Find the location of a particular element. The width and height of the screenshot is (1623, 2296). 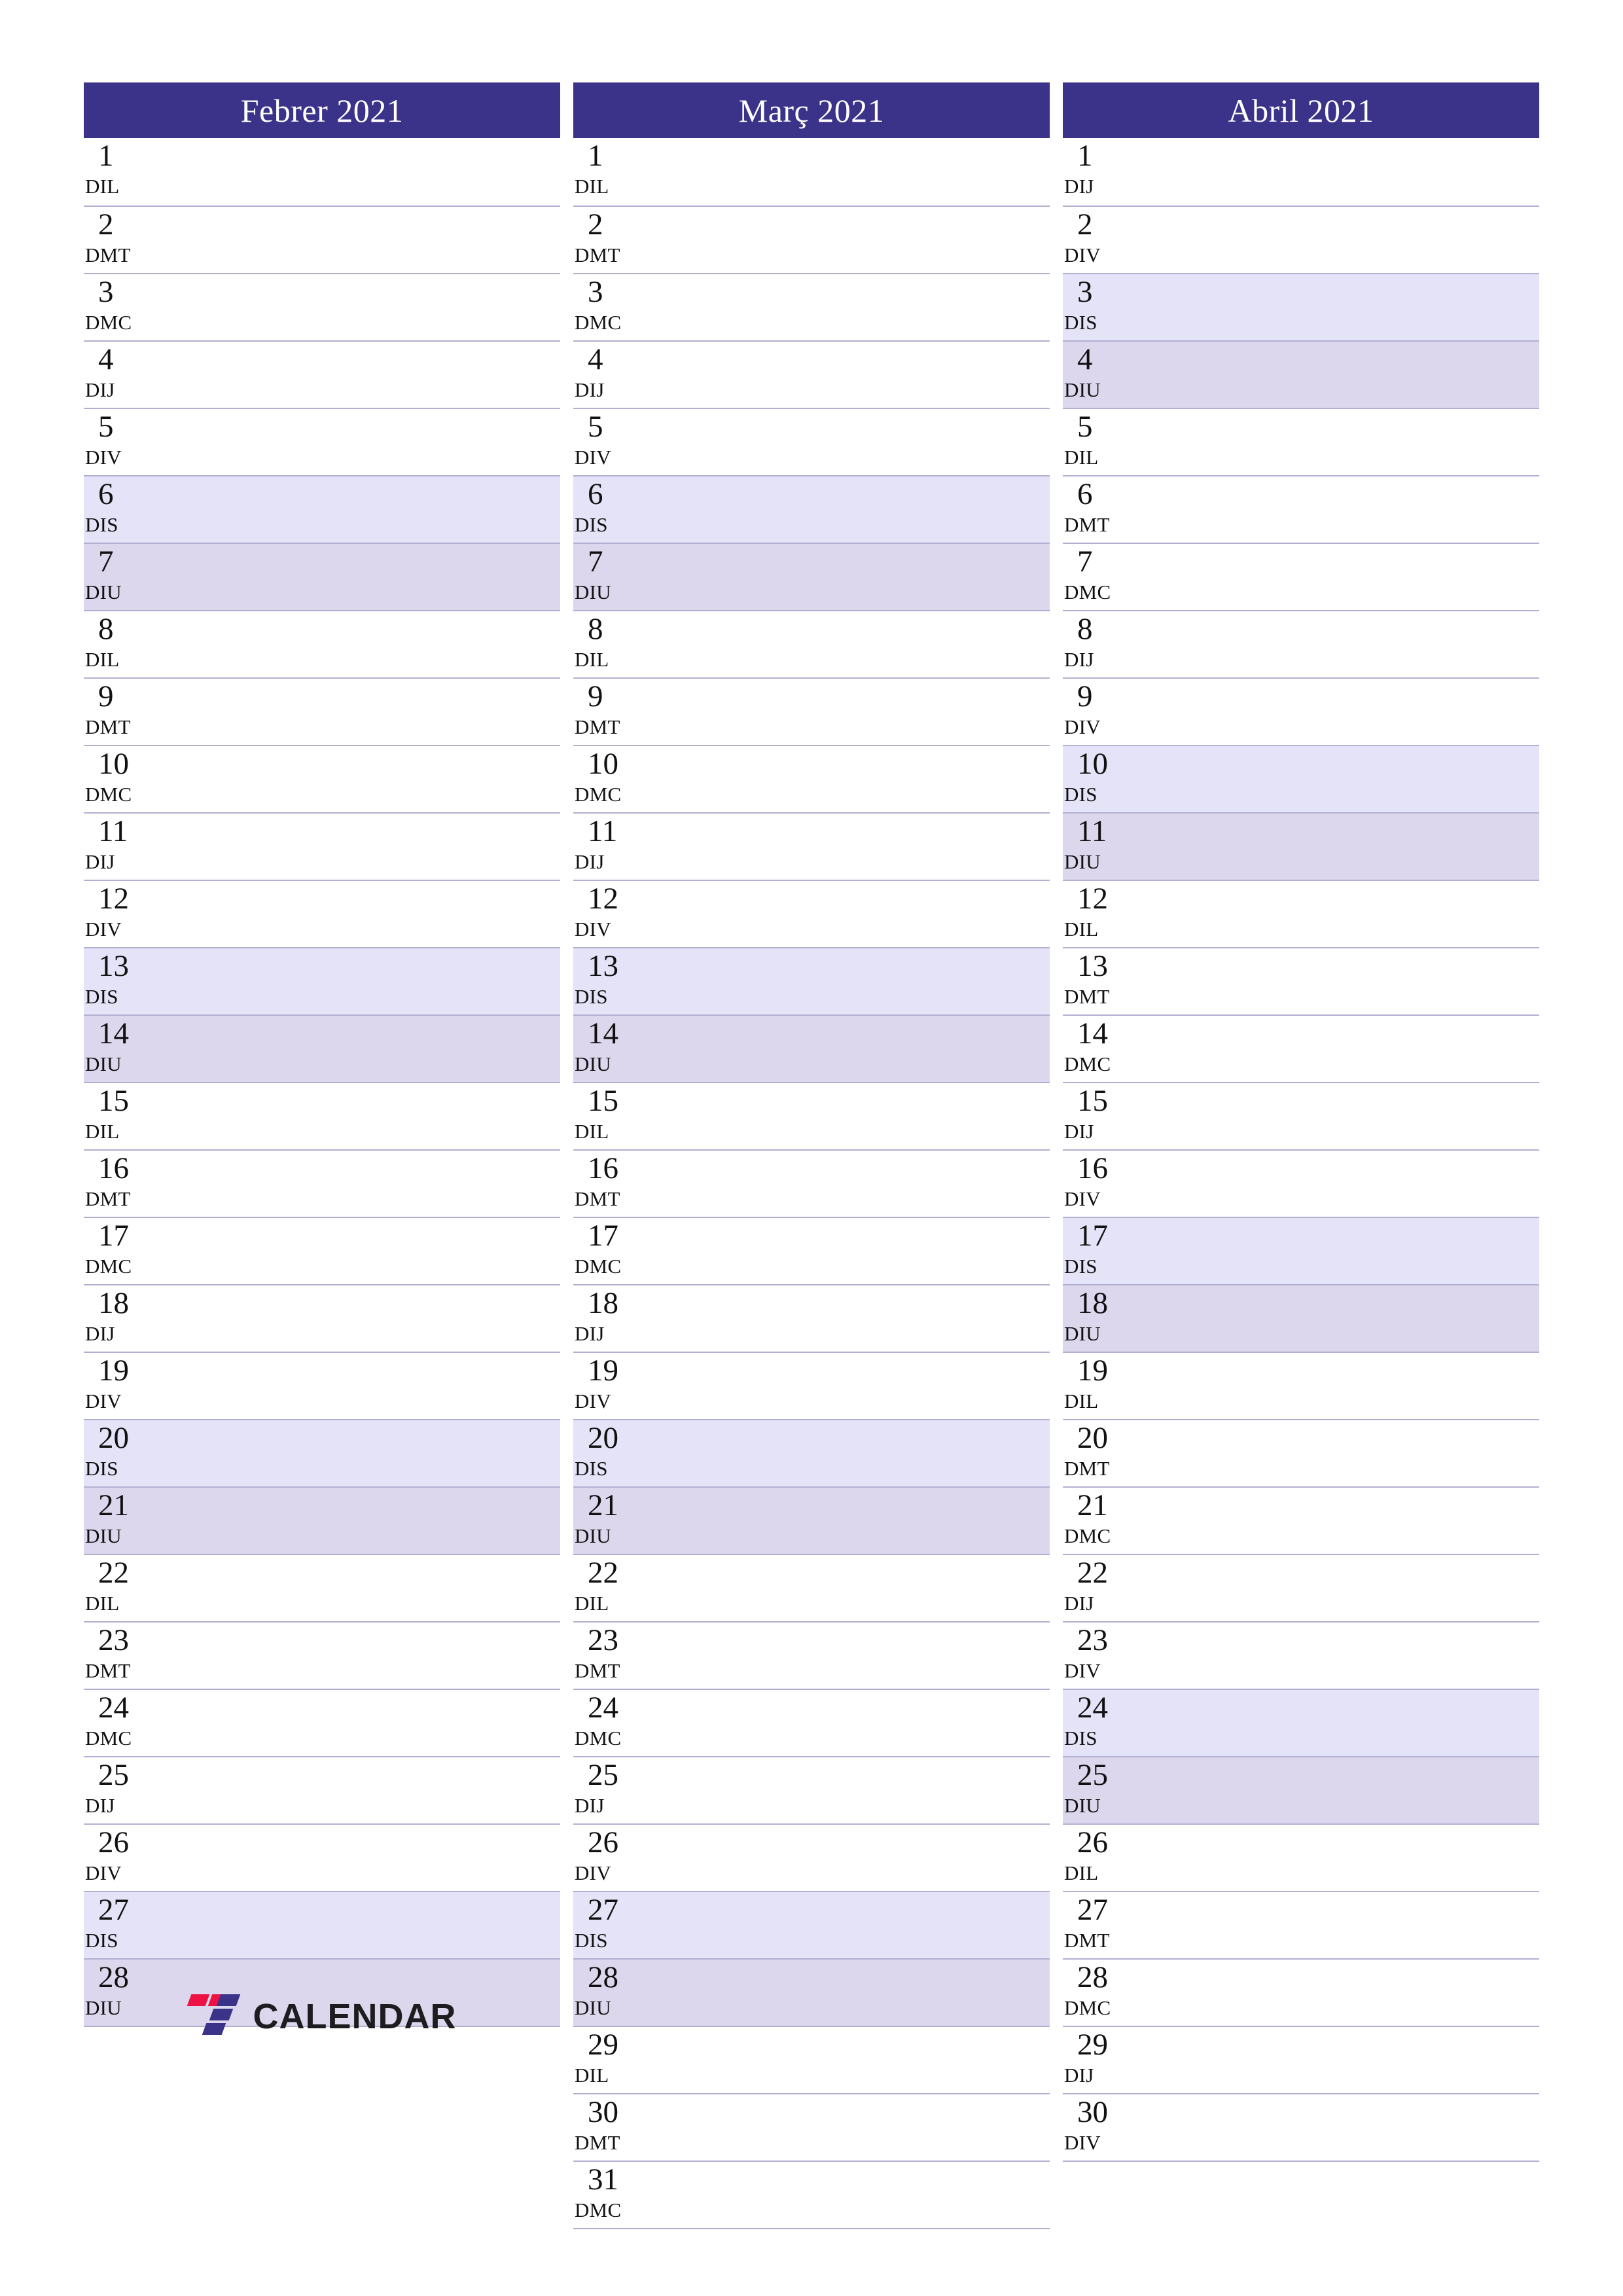

day-row: 23 DIV is located at coordinates (1301, 1655).